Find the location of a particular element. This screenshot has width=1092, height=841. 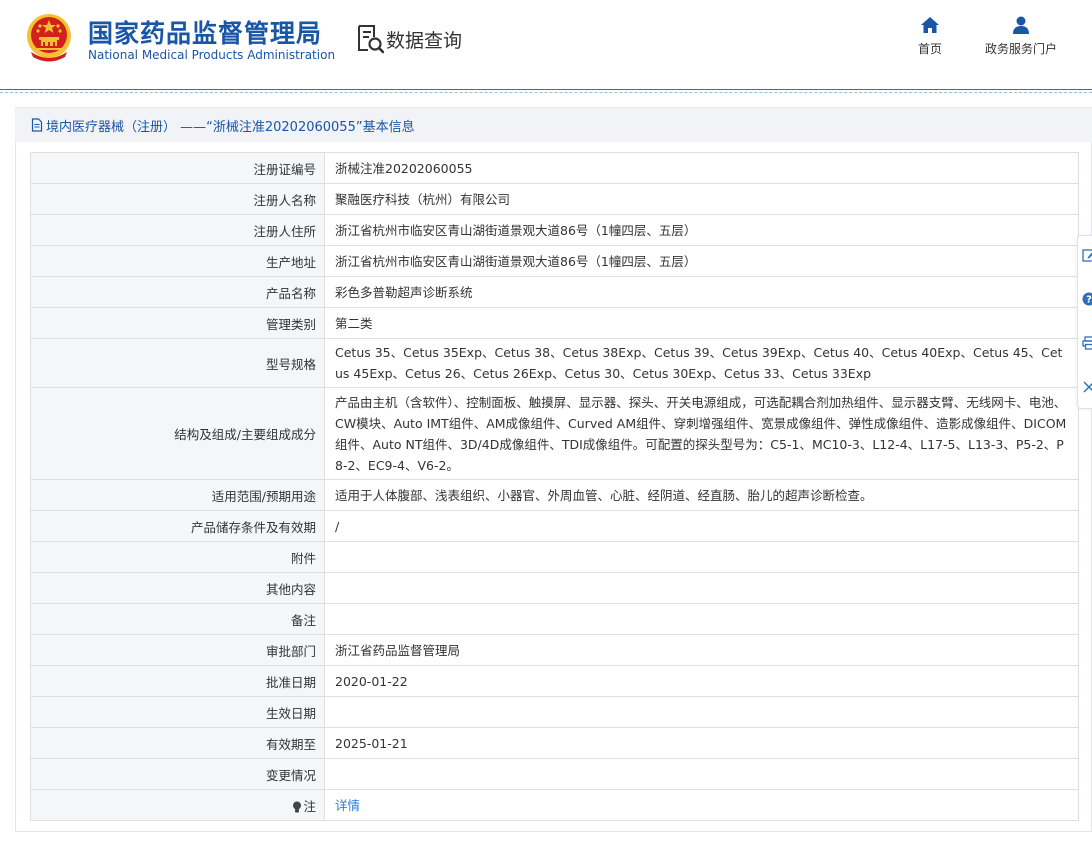

user-icon is located at coordinates (1021, 25).